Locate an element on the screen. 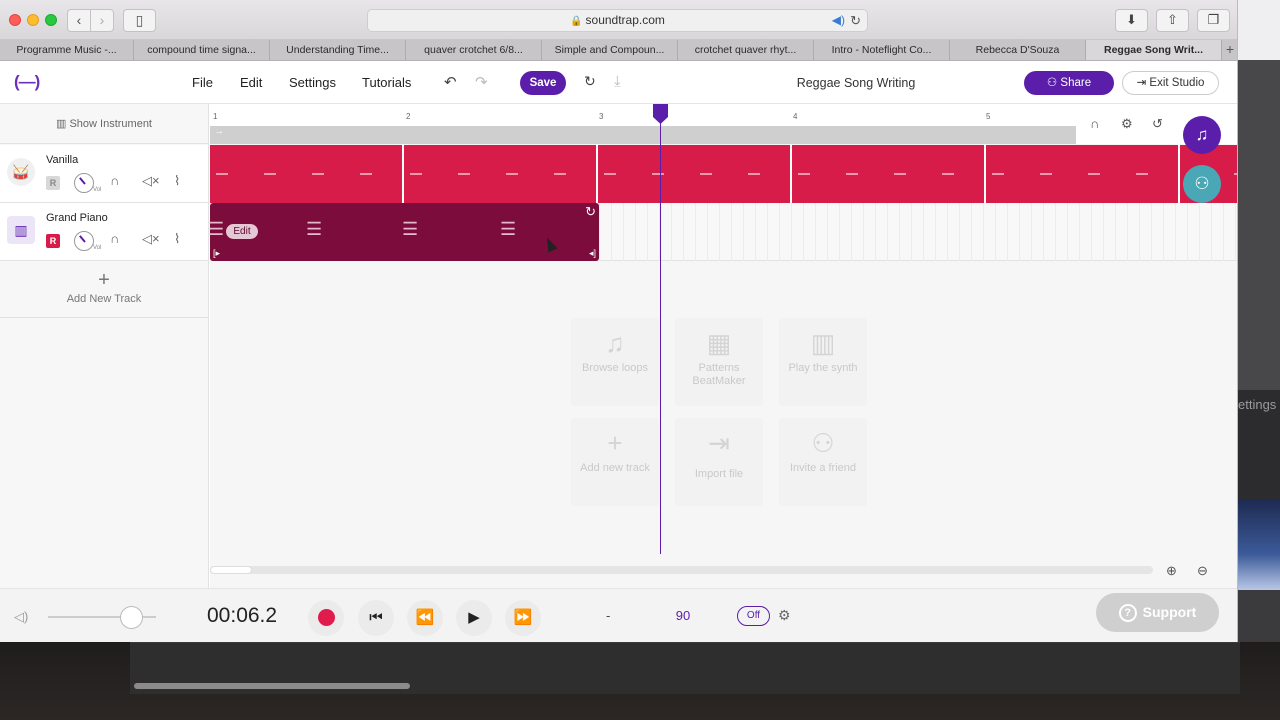 This screenshot has height=720, width=1280. music-note-fab: ♫ is located at coordinates (1202, 135).